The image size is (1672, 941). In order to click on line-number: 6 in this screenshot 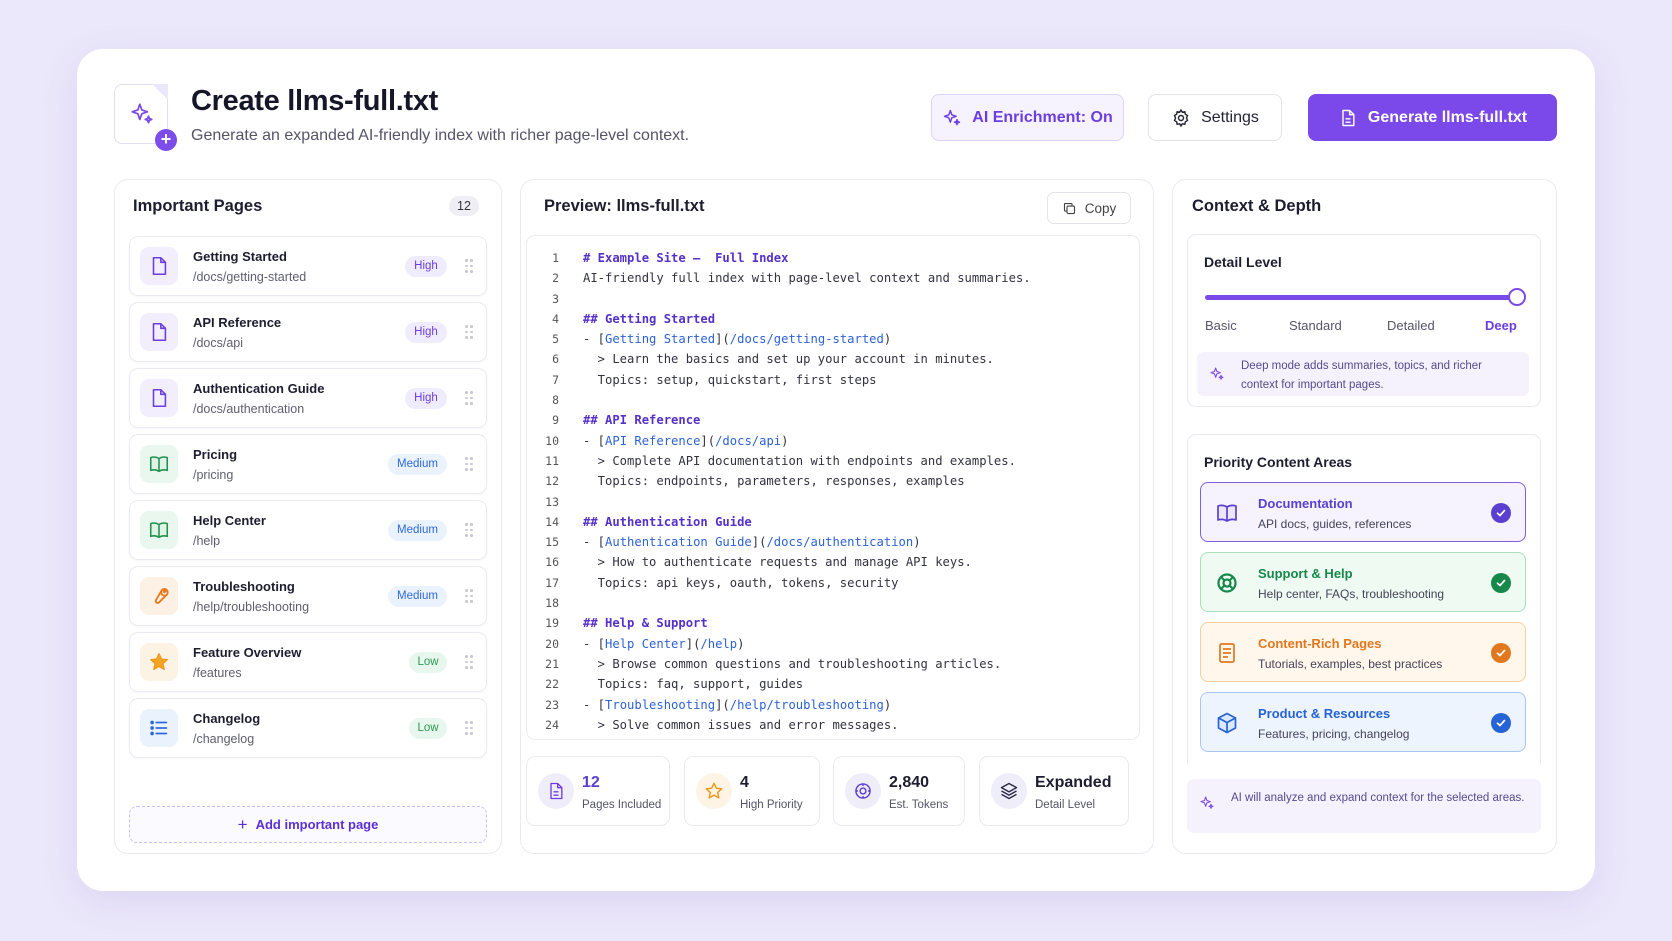, I will do `click(555, 359)`.